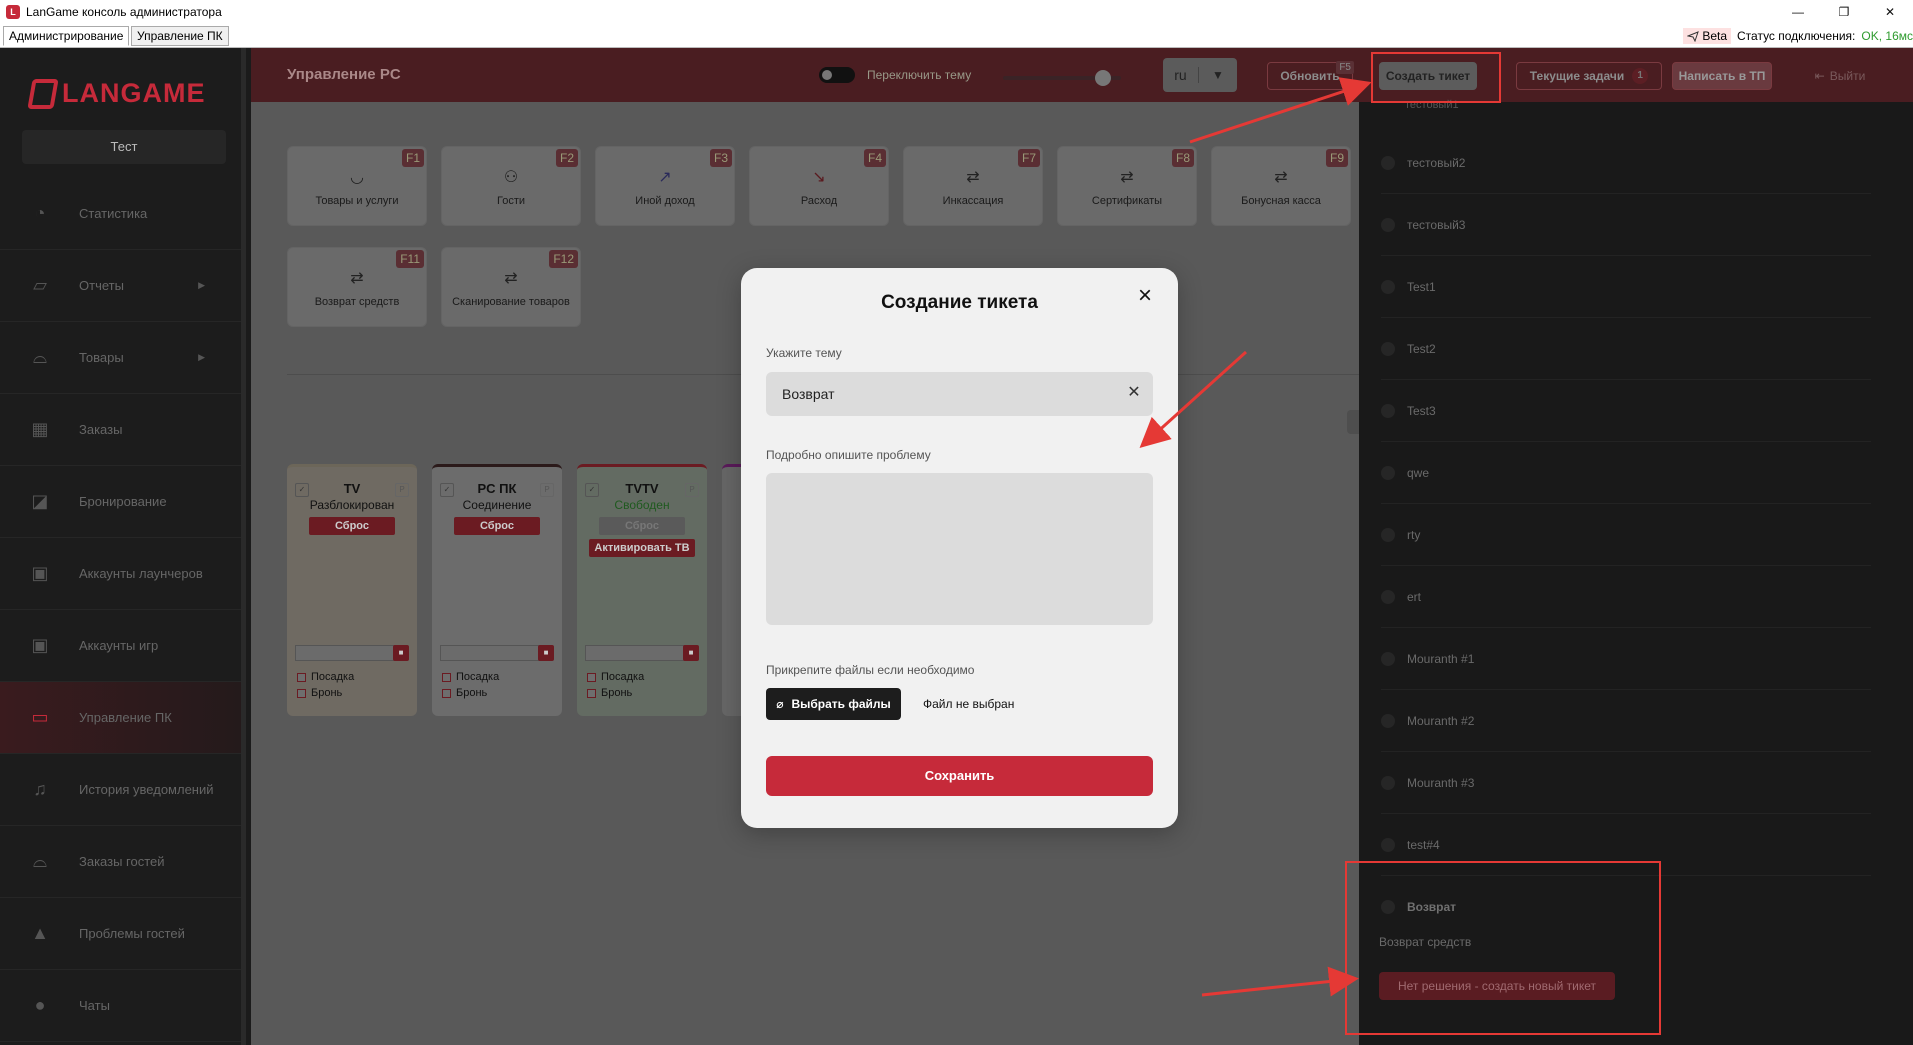 The image size is (1913, 1045). I want to click on clear-icon: ✕, so click(1134, 393).